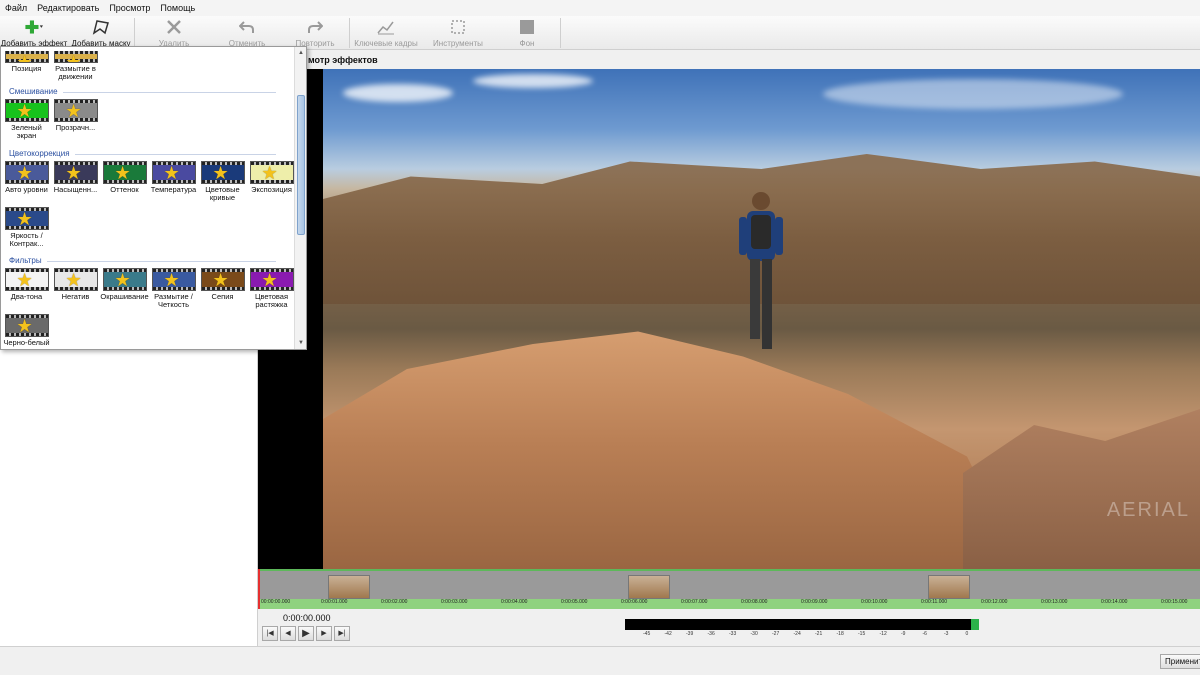  Describe the element at coordinates (26, 189) in the screenshot. I see `effect-name: Авто уровни` at that location.